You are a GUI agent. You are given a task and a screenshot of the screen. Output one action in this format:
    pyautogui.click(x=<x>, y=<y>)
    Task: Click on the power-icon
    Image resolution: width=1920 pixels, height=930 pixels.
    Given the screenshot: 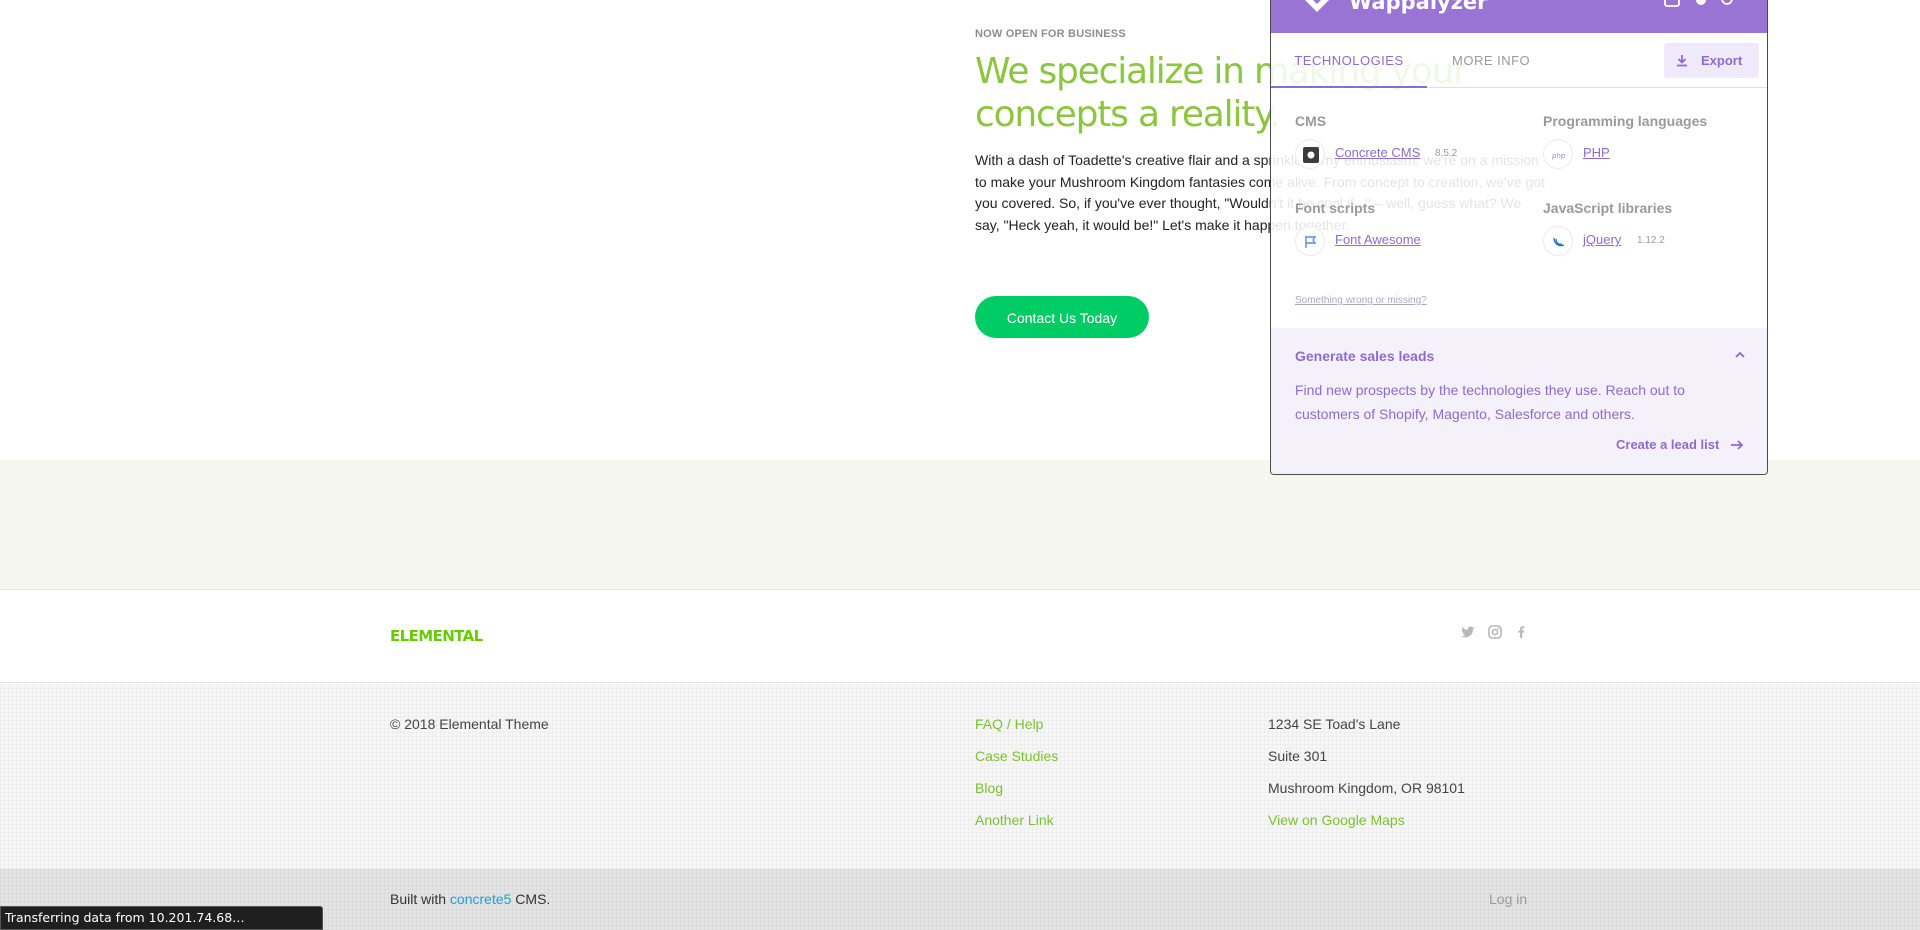 What is the action you would take?
    pyautogui.click(x=1727, y=4)
    